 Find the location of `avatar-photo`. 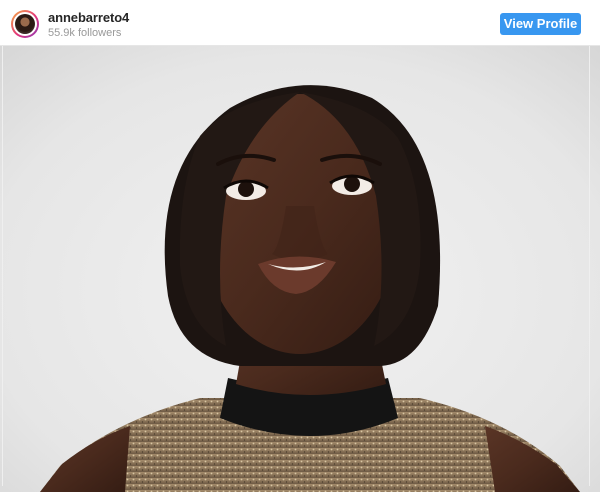

avatar-photo is located at coordinates (25, 24).